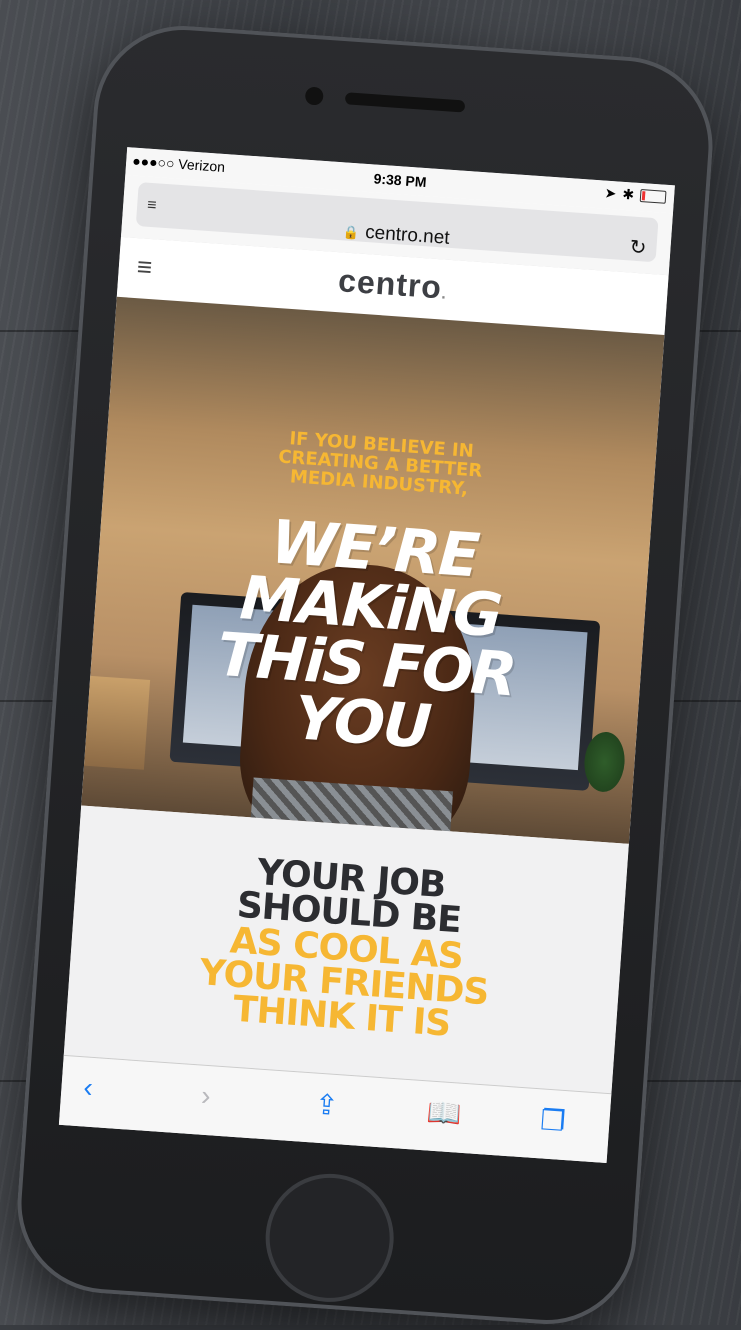 This screenshot has height=1330, width=741. Describe the element at coordinates (407, 235) in the screenshot. I see `url-text: centro.net` at that location.